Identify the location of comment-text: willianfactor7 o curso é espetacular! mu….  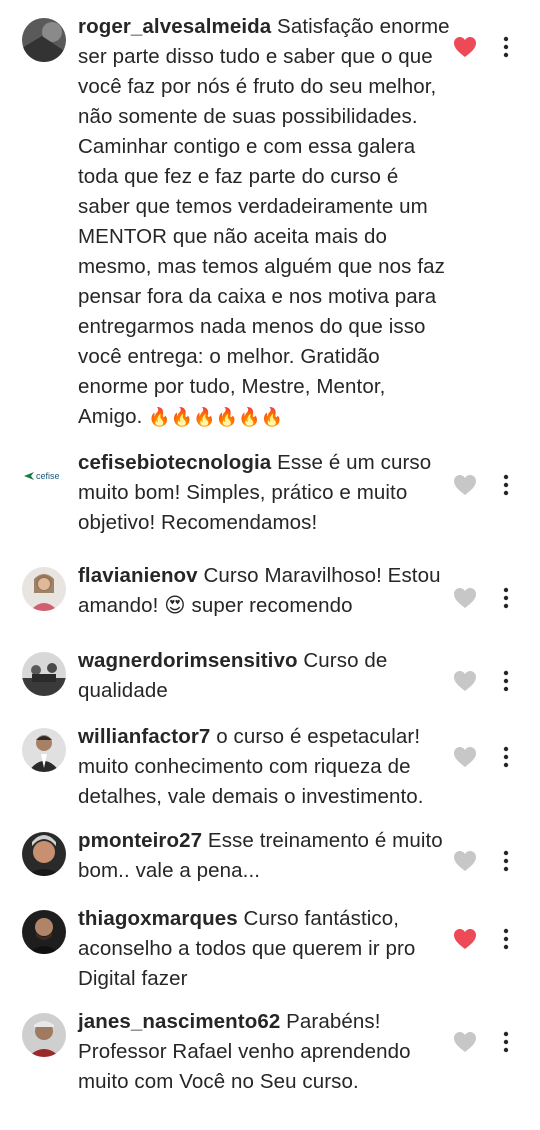
(264, 767).